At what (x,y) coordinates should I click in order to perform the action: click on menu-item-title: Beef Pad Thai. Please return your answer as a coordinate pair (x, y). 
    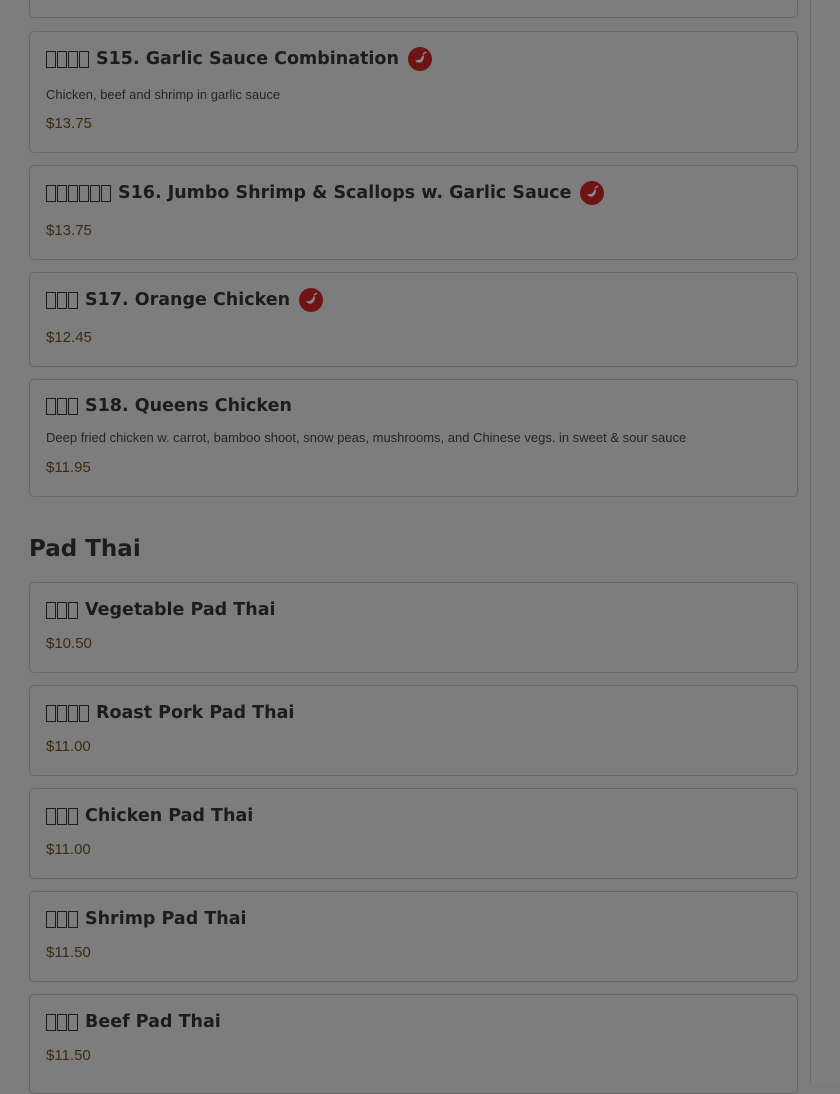
    Looking at the image, I should click on (133, 1022).